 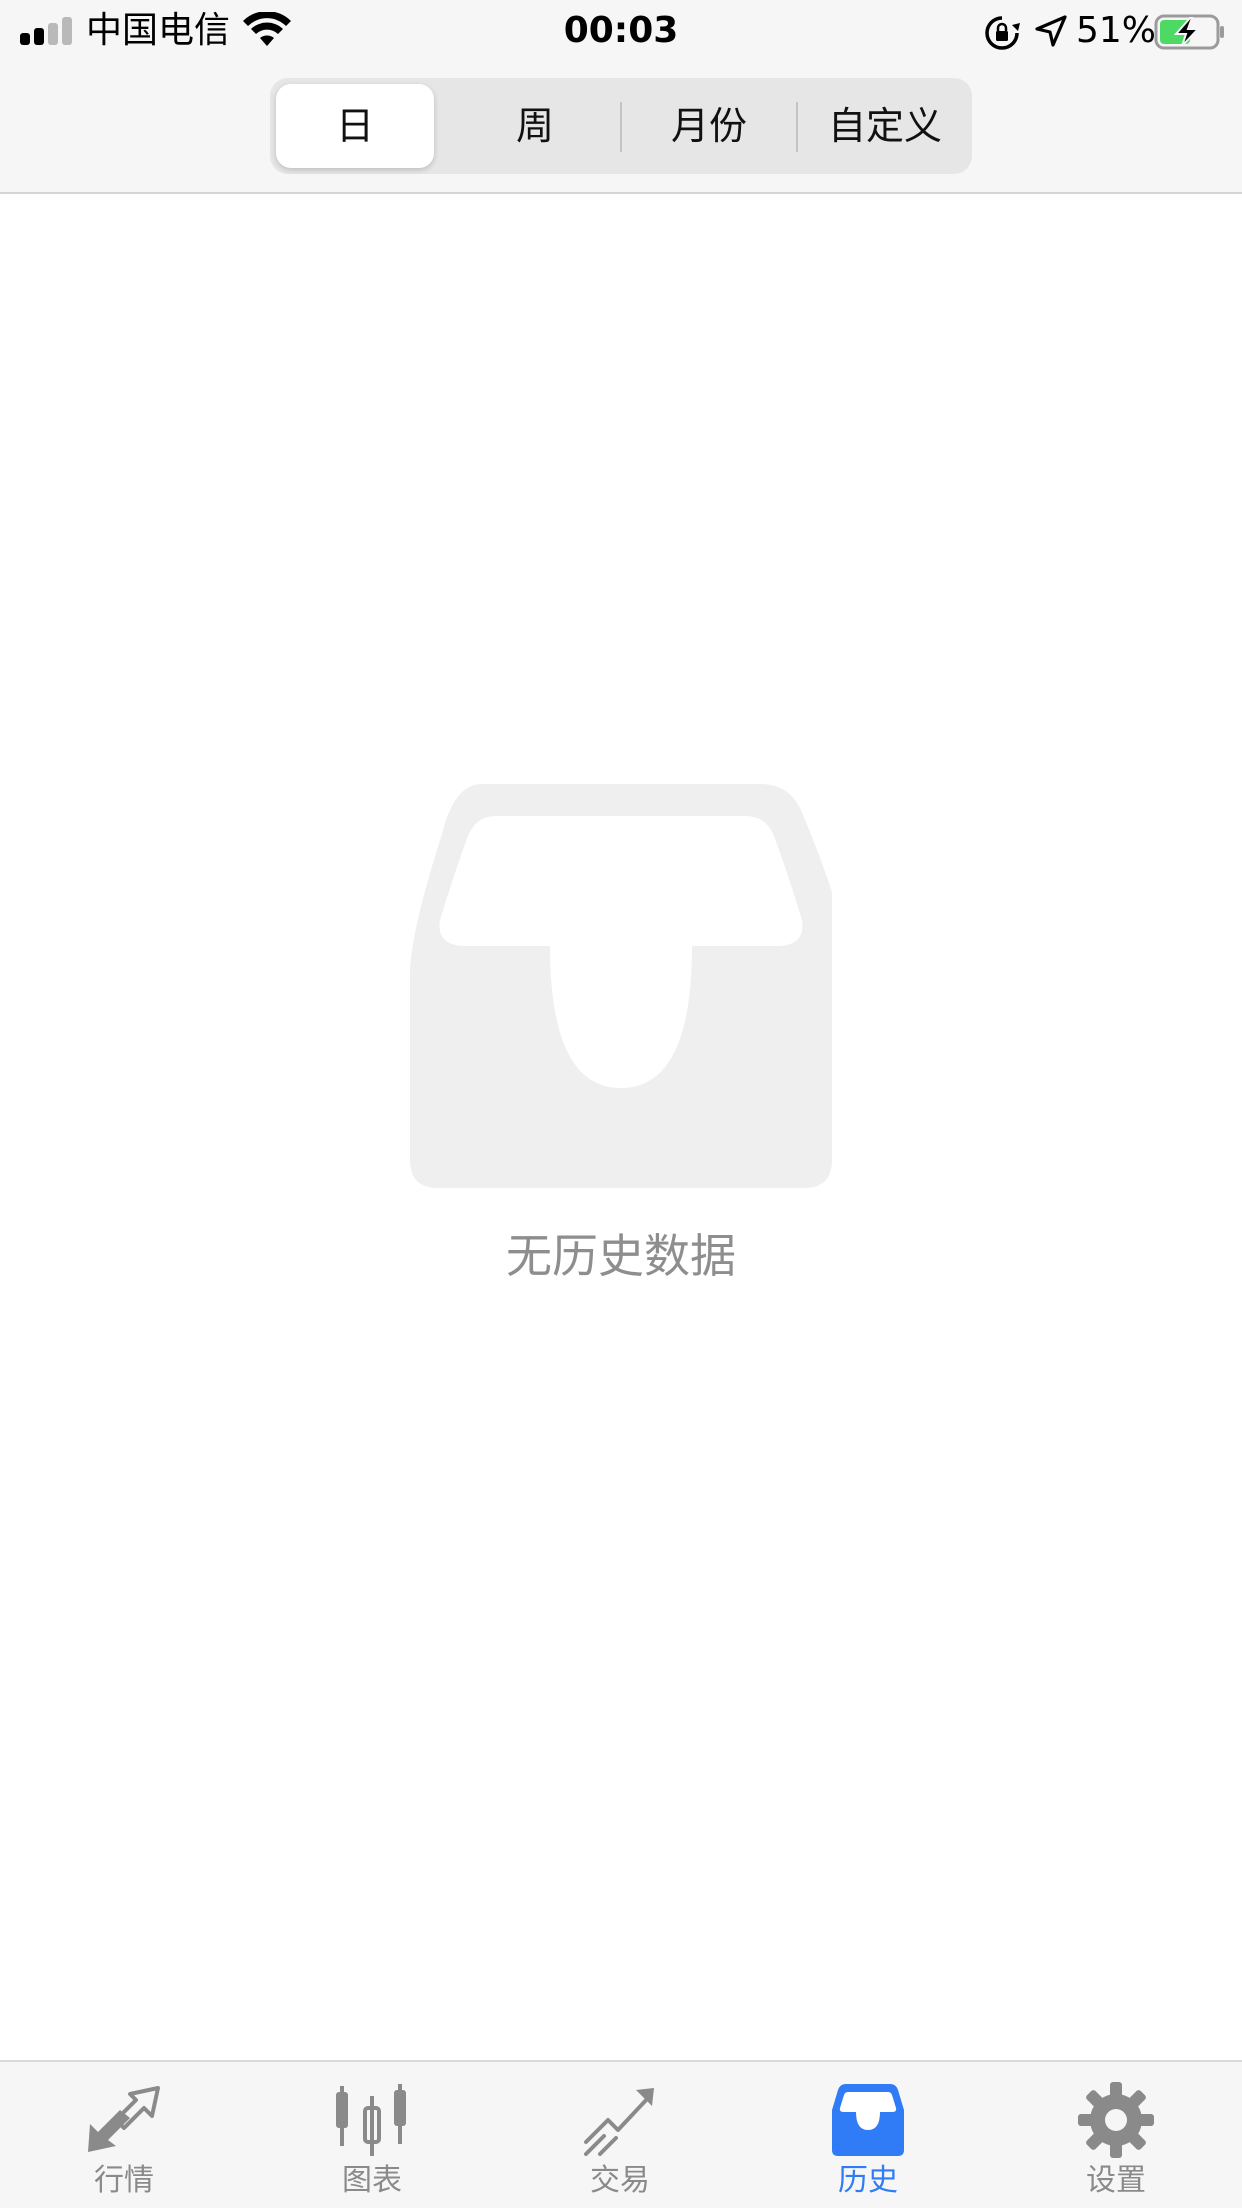 What do you see at coordinates (885, 126) in the screenshot?
I see `segment-custom: 自定义` at bounding box center [885, 126].